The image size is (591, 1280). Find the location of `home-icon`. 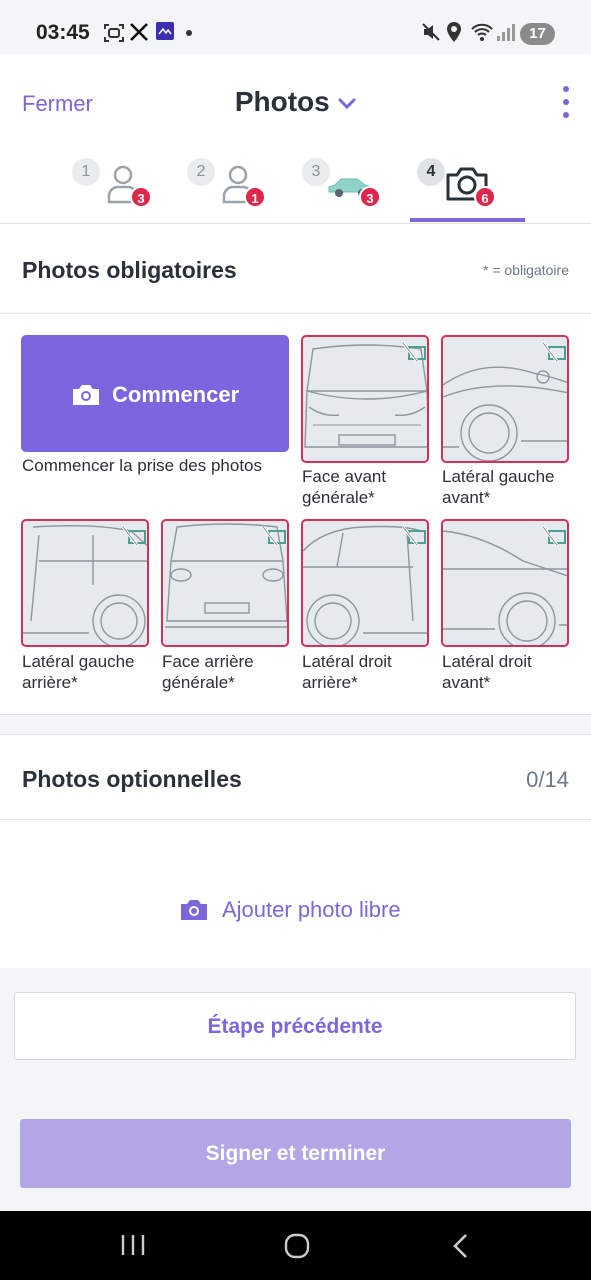

home-icon is located at coordinates (297, 1246).